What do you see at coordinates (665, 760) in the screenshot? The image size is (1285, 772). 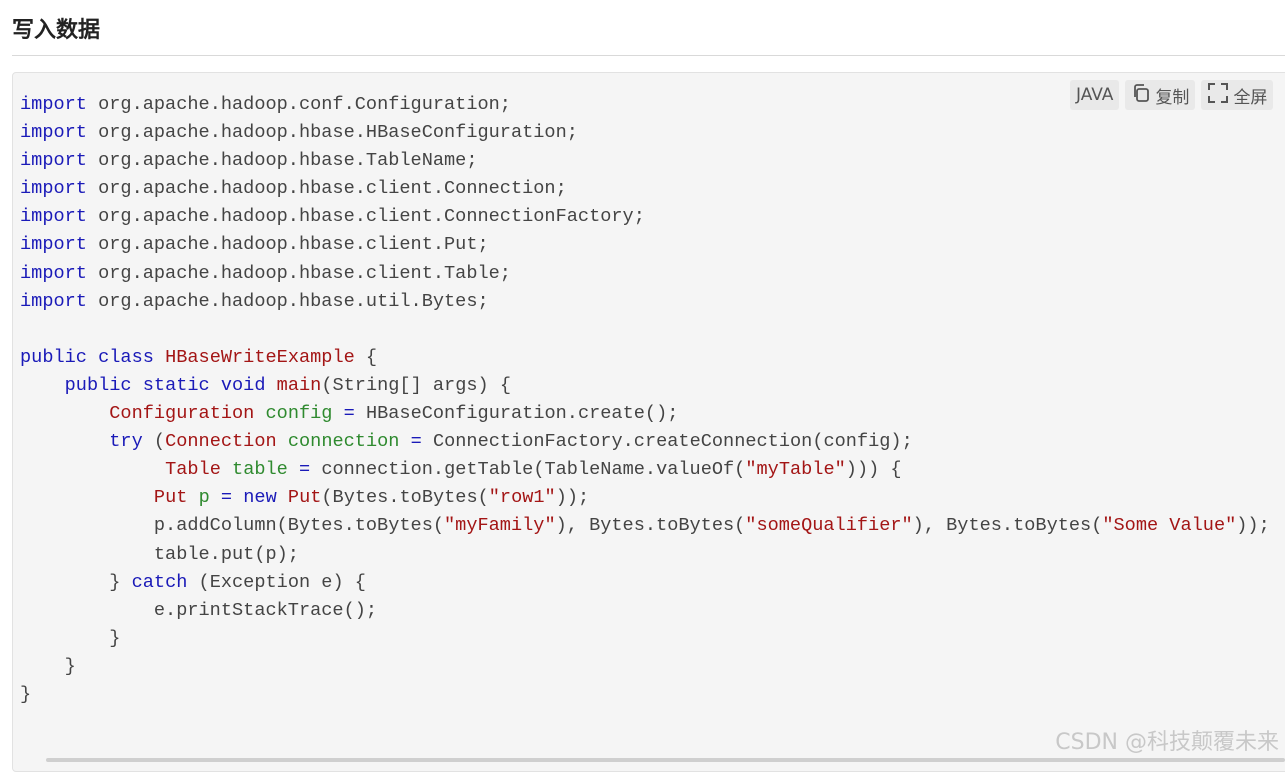 I see `horizontal-scrollbar` at bounding box center [665, 760].